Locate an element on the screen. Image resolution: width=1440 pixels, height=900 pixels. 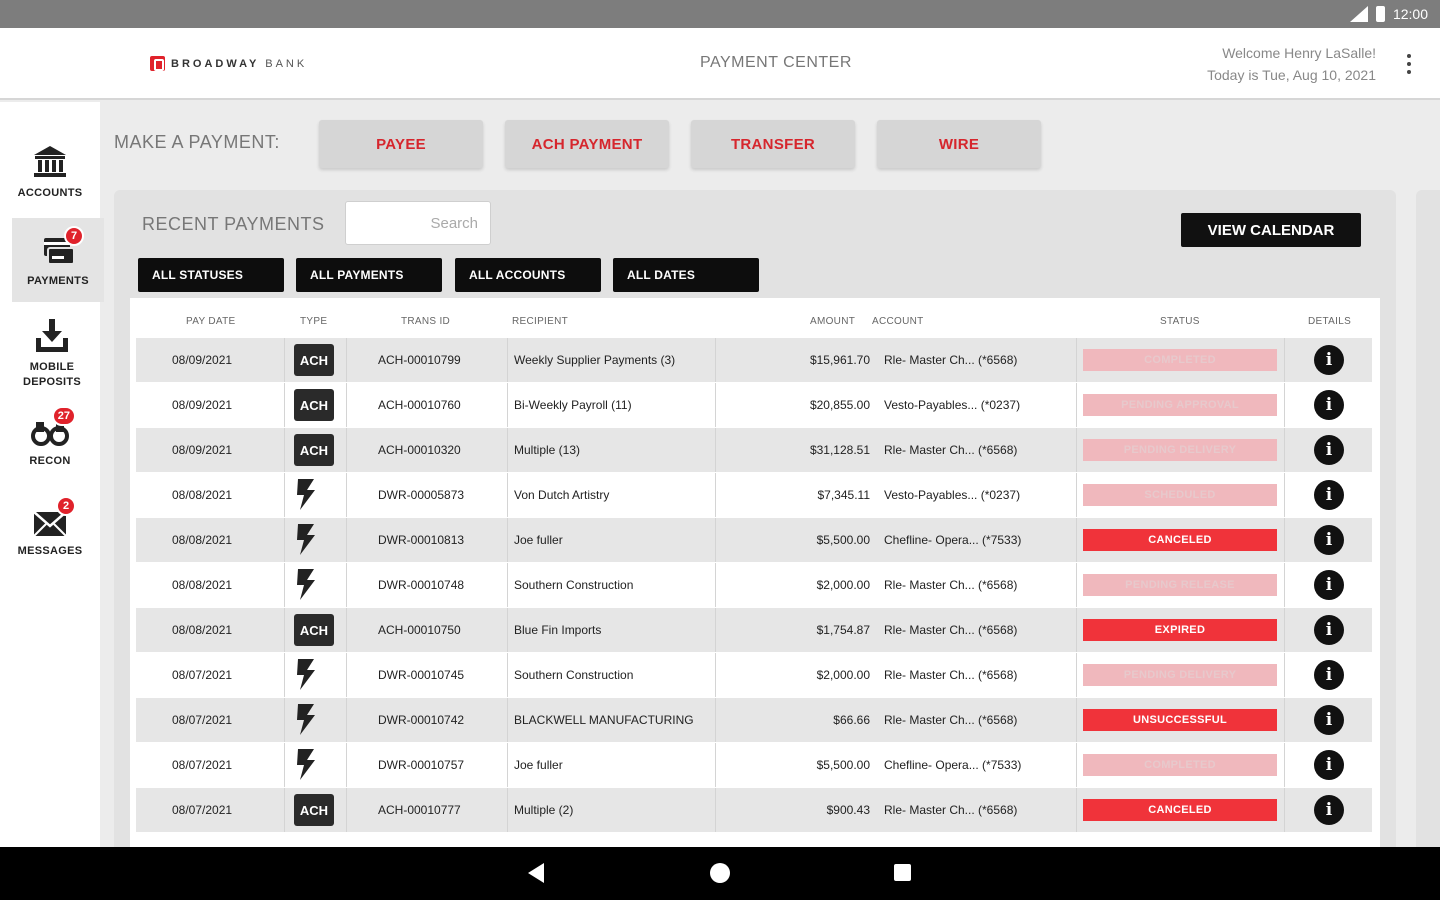
filter-all-payments: ALL PAYMENTS is located at coordinates (369, 275).